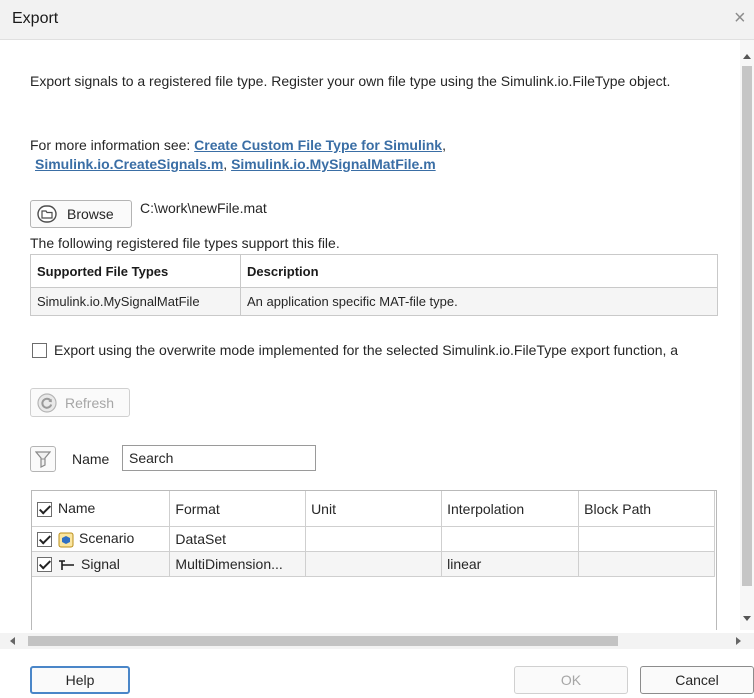 Image resolution: width=754 pixels, height=698 pixels. What do you see at coordinates (646, 509) in the screenshot?
I see `column-header: Block Path` at bounding box center [646, 509].